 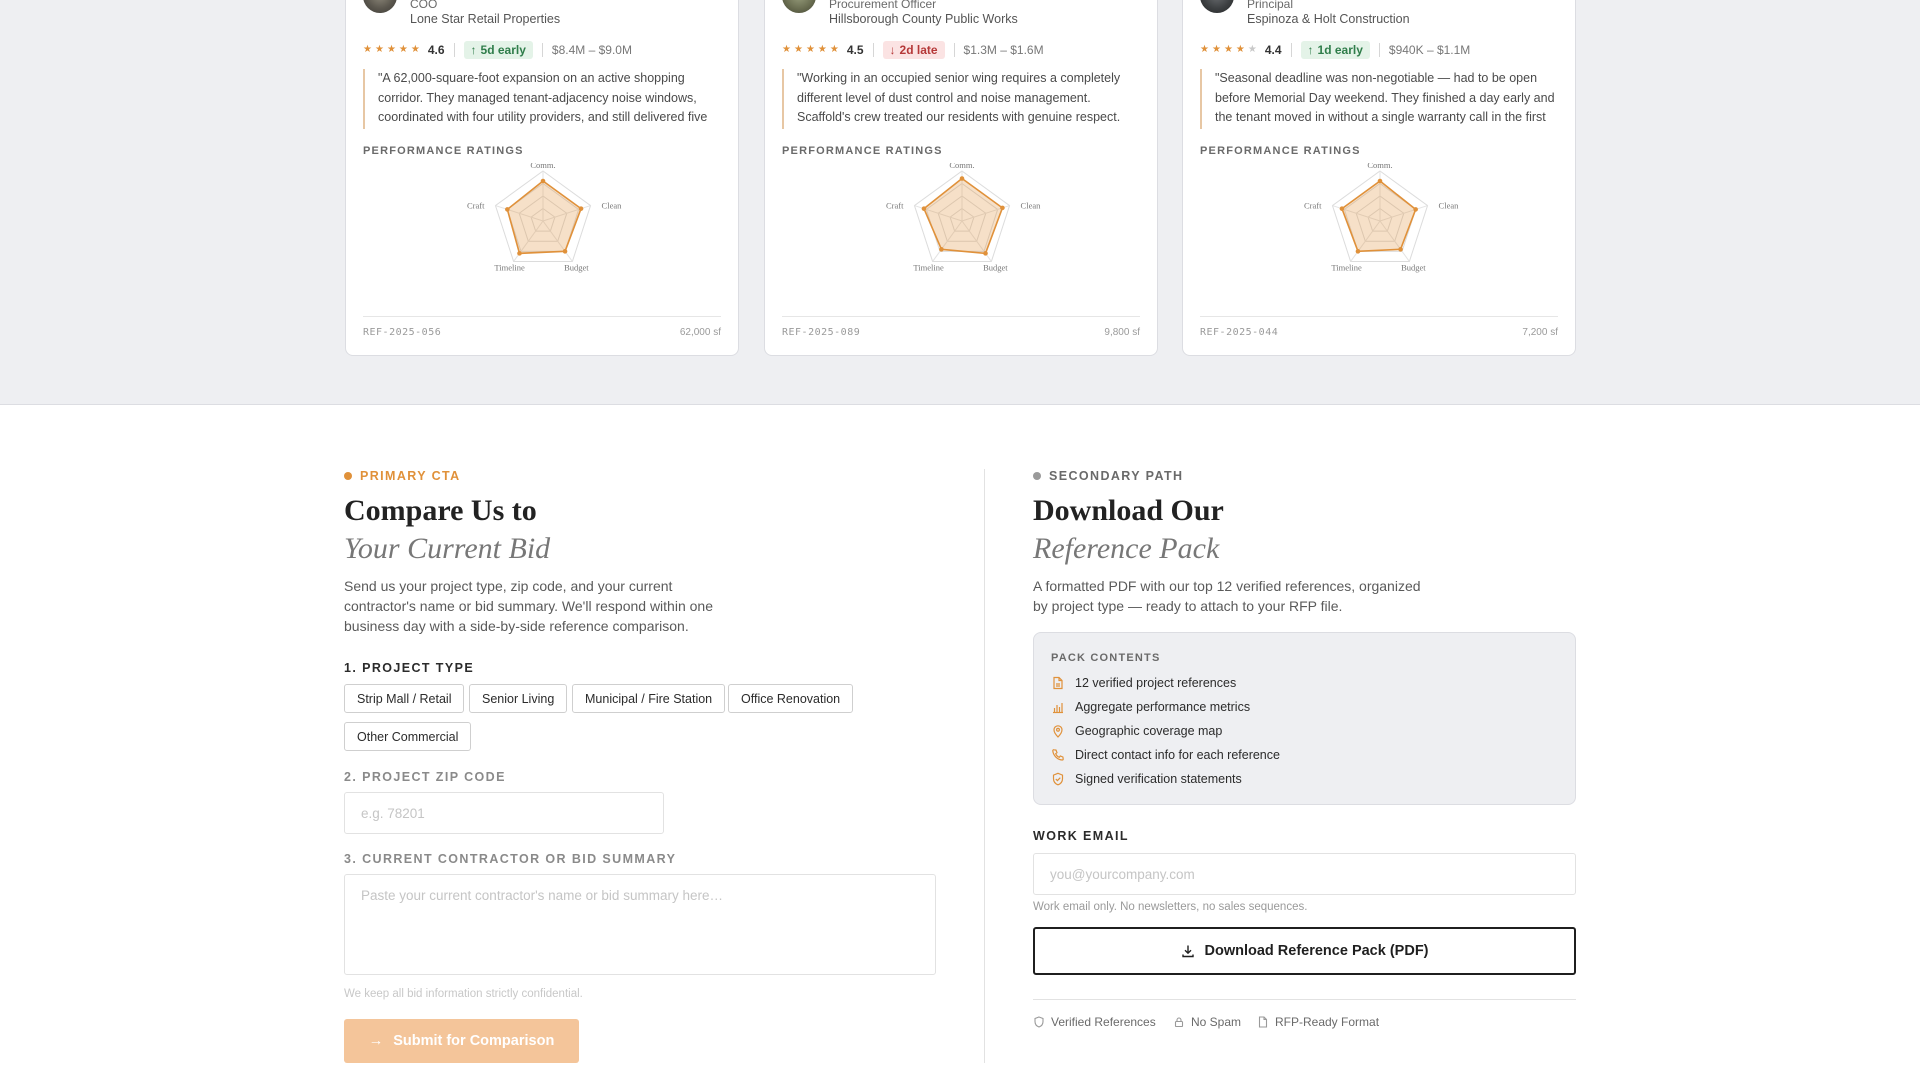 I want to click on schedule-badge: ↓ 2d late, so click(x=913, y=50).